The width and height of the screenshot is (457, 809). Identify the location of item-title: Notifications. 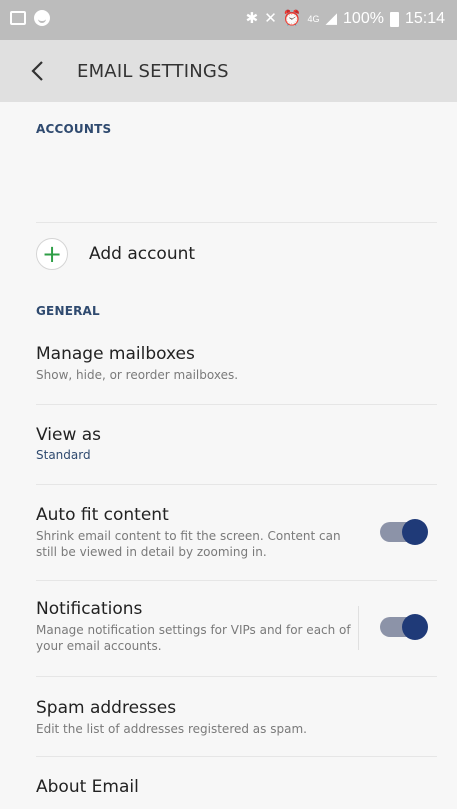
(89, 609).